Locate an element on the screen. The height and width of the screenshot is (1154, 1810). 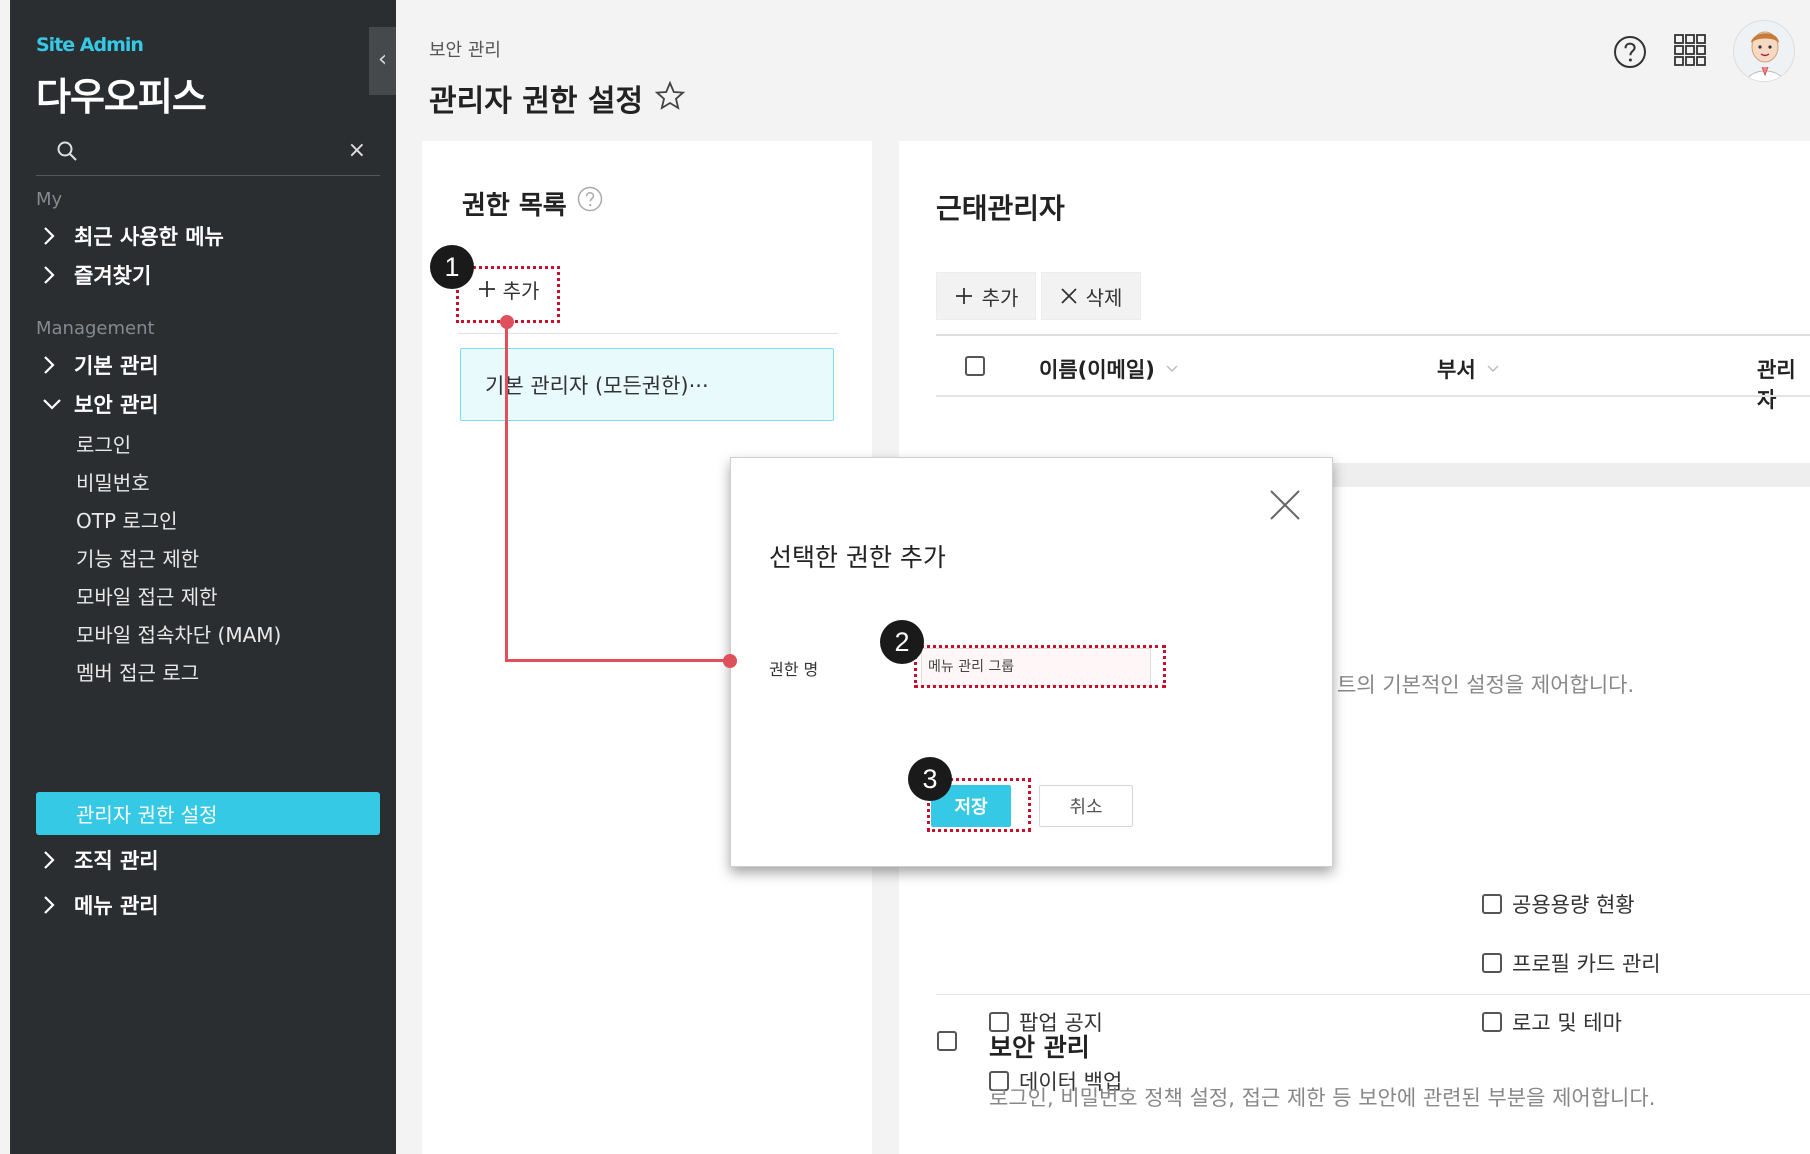
sidebar-item-security: 보안 관리 is located at coordinates (208, 404).